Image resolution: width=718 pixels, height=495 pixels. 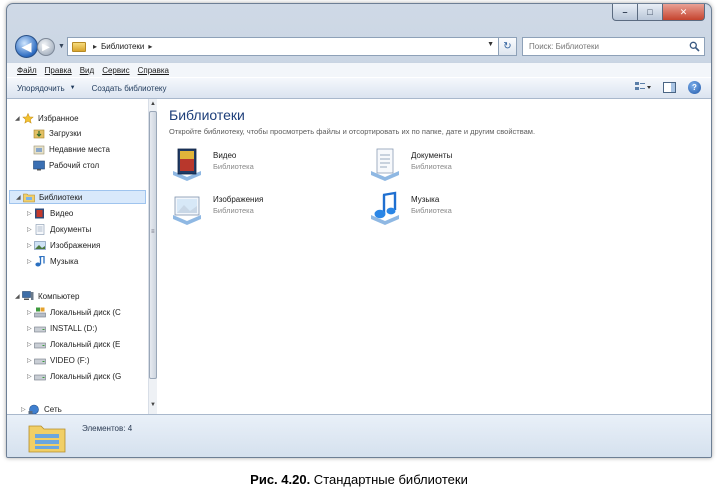 I want to click on scroll-down-icon: ▼, so click(x=153, y=405).